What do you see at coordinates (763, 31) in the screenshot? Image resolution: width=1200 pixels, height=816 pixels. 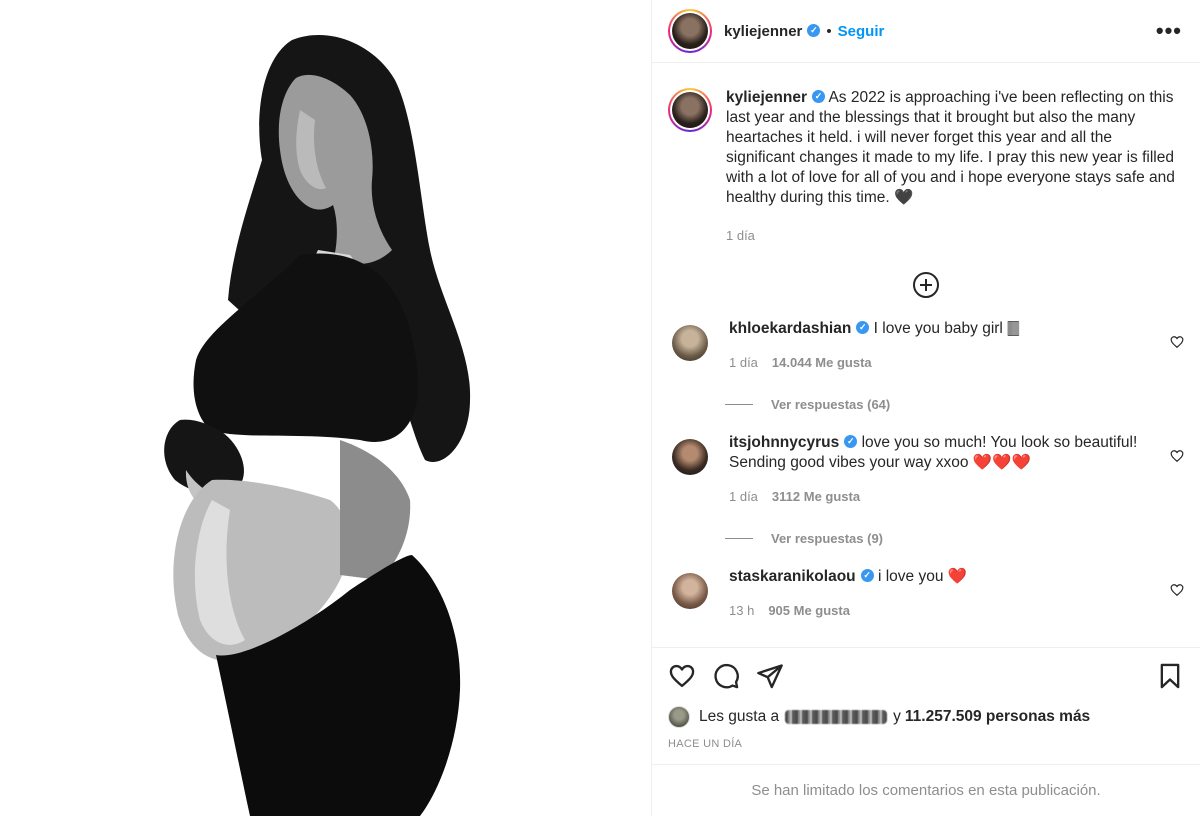 I see `author-username: kyliejenner` at bounding box center [763, 31].